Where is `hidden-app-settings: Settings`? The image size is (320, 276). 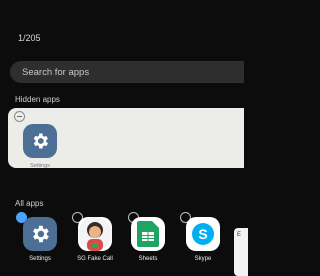
hidden-app-settings: Settings is located at coordinates (40, 146).